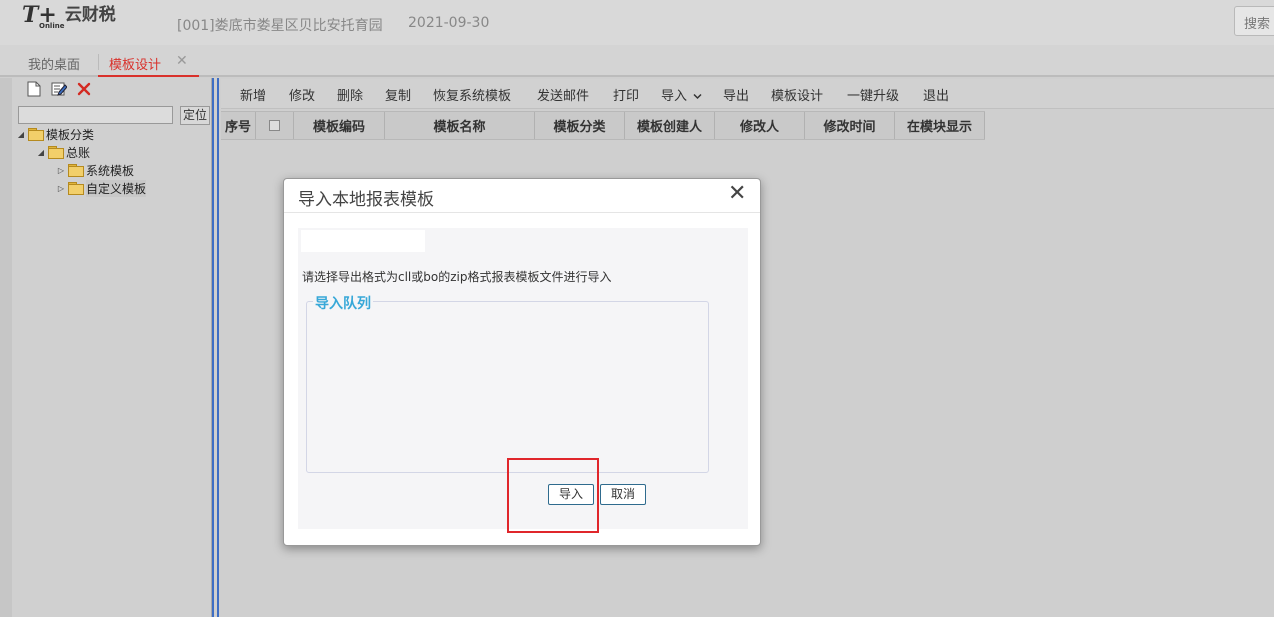 Image resolution: width=1274 pixels, height=617 pixels. I want to click on toolbar-send-email-button: 发送邮件, so click(563, 94).